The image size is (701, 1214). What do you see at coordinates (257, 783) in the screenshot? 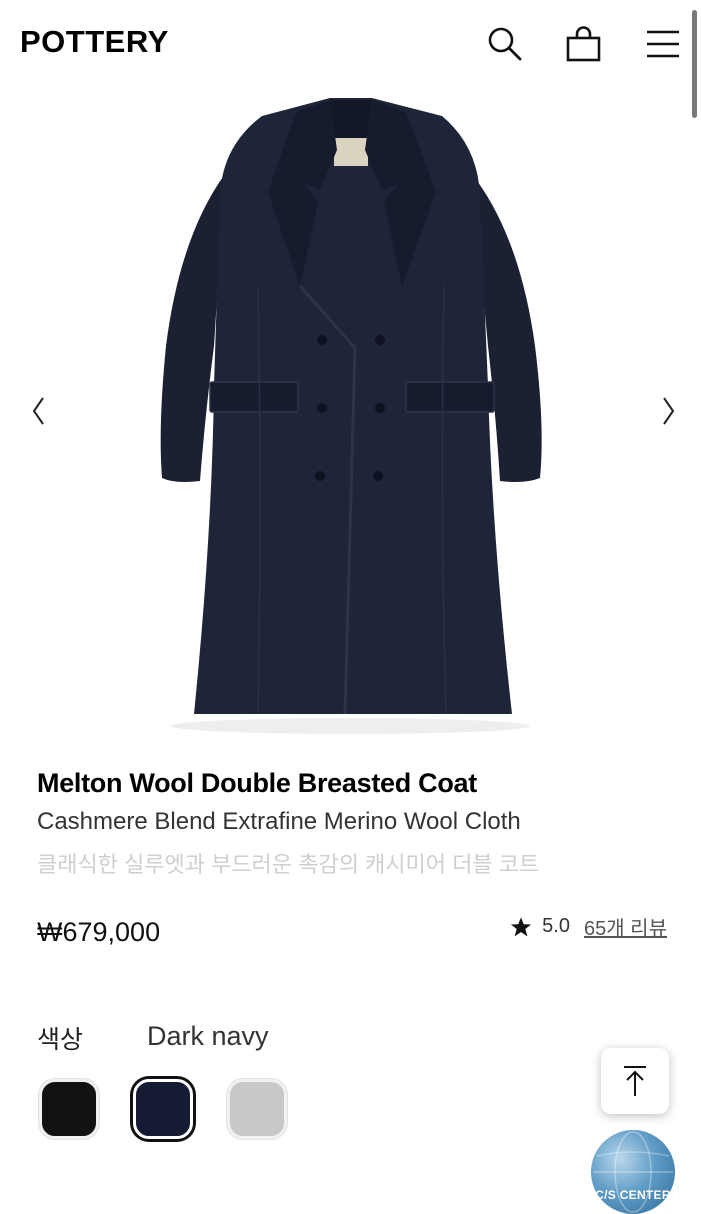
I see `product-title: Melton Wool Double Breasted Coat` at bounding box center [257, 783].